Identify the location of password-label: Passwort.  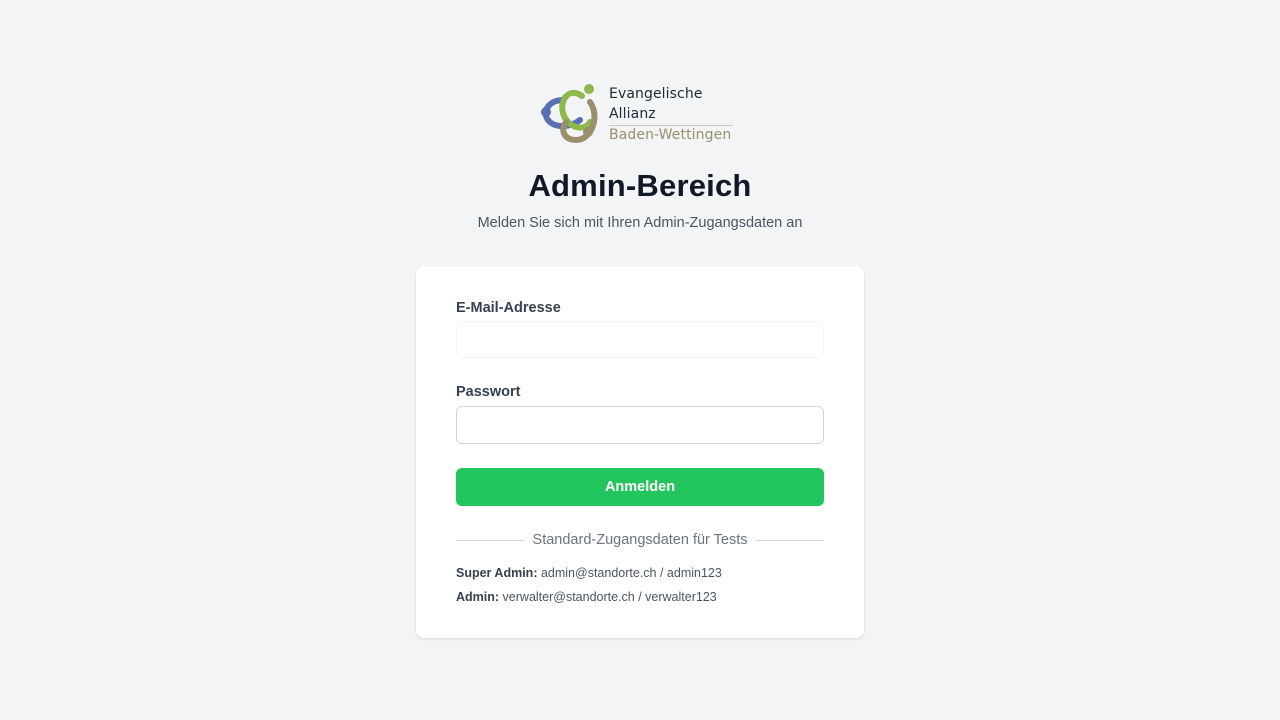
(488, 392).